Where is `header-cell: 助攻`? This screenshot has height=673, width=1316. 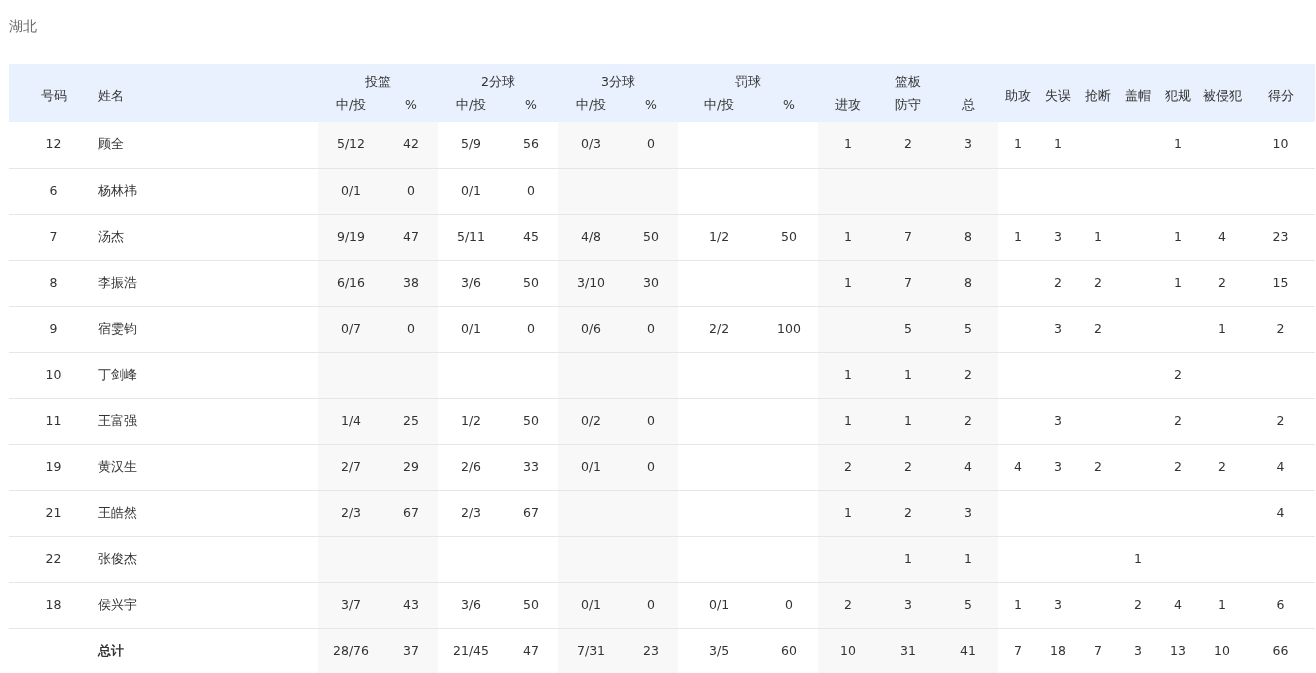 header-cell: 助攻 is located at coordinates (1018, 93).